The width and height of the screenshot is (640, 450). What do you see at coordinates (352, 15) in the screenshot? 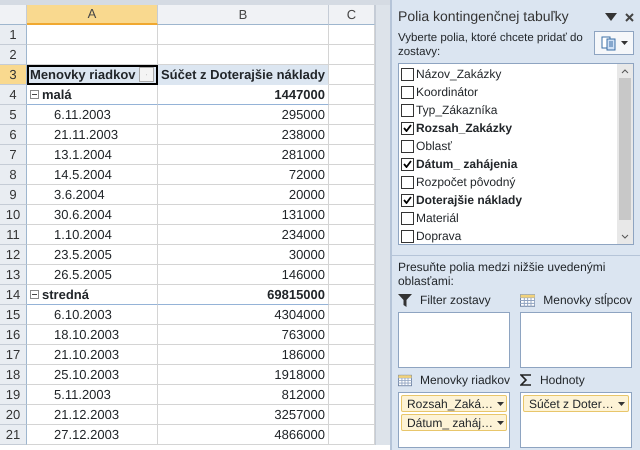
I see `column-header: C` at bounding box center [352, 15].